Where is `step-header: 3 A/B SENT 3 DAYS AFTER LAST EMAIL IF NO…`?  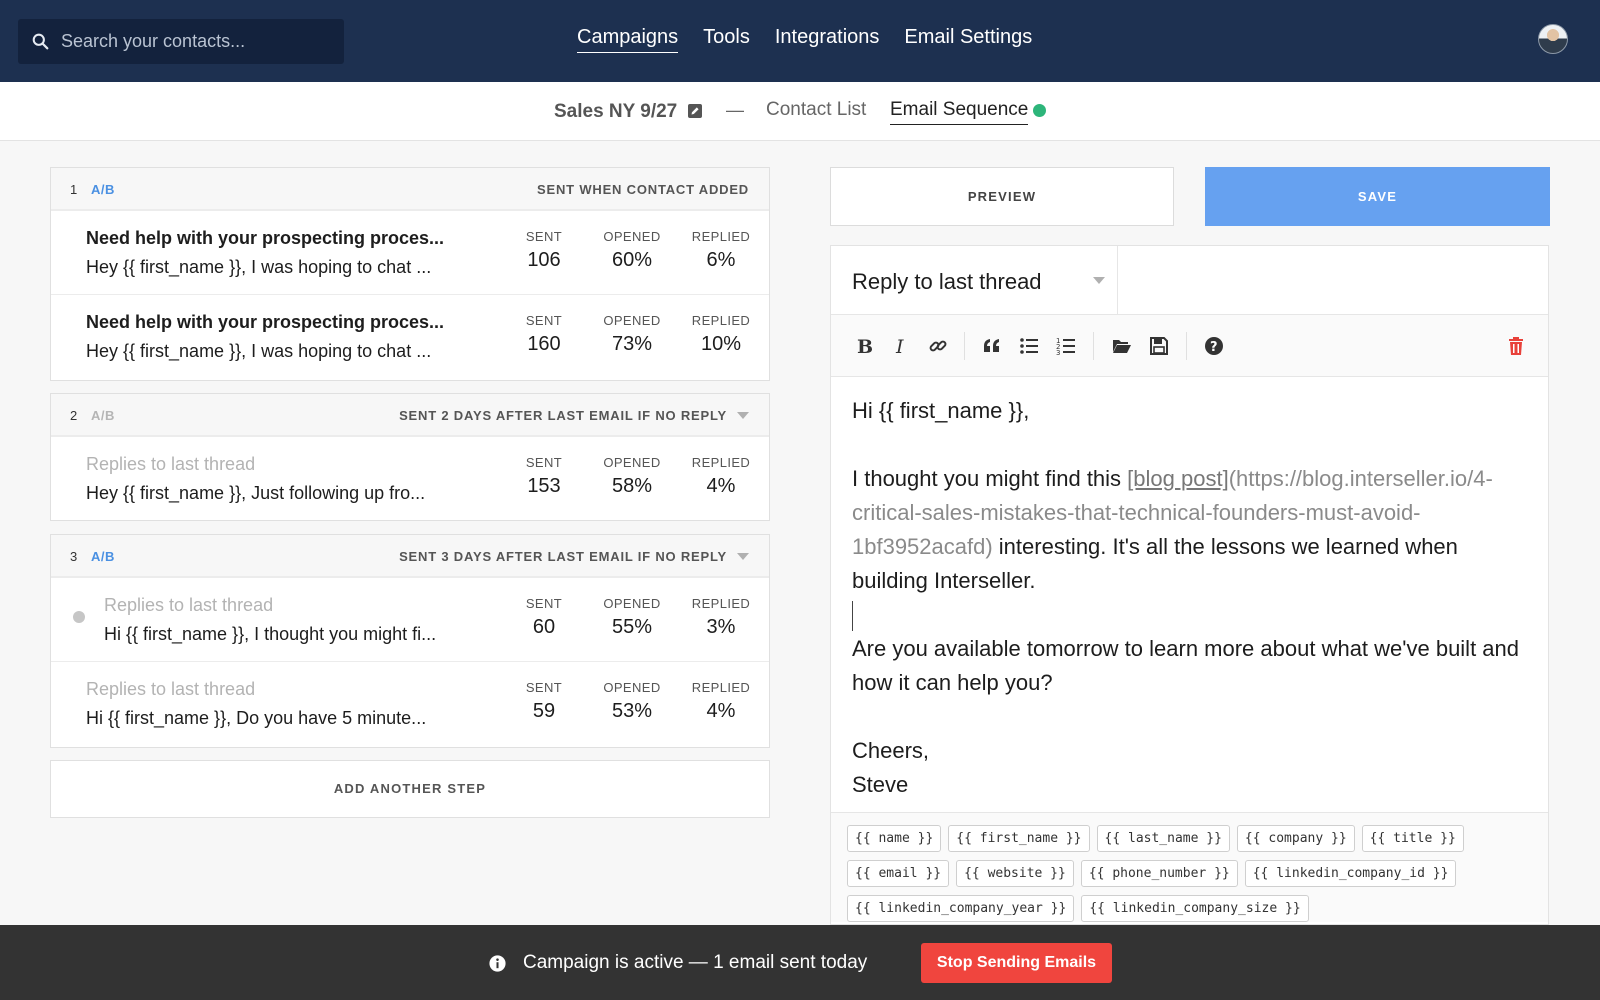
step-header: 3 A/B SENT 3 DAYS AFTER LAST EMAIL IF NO… is located at coordinates (410, 556).